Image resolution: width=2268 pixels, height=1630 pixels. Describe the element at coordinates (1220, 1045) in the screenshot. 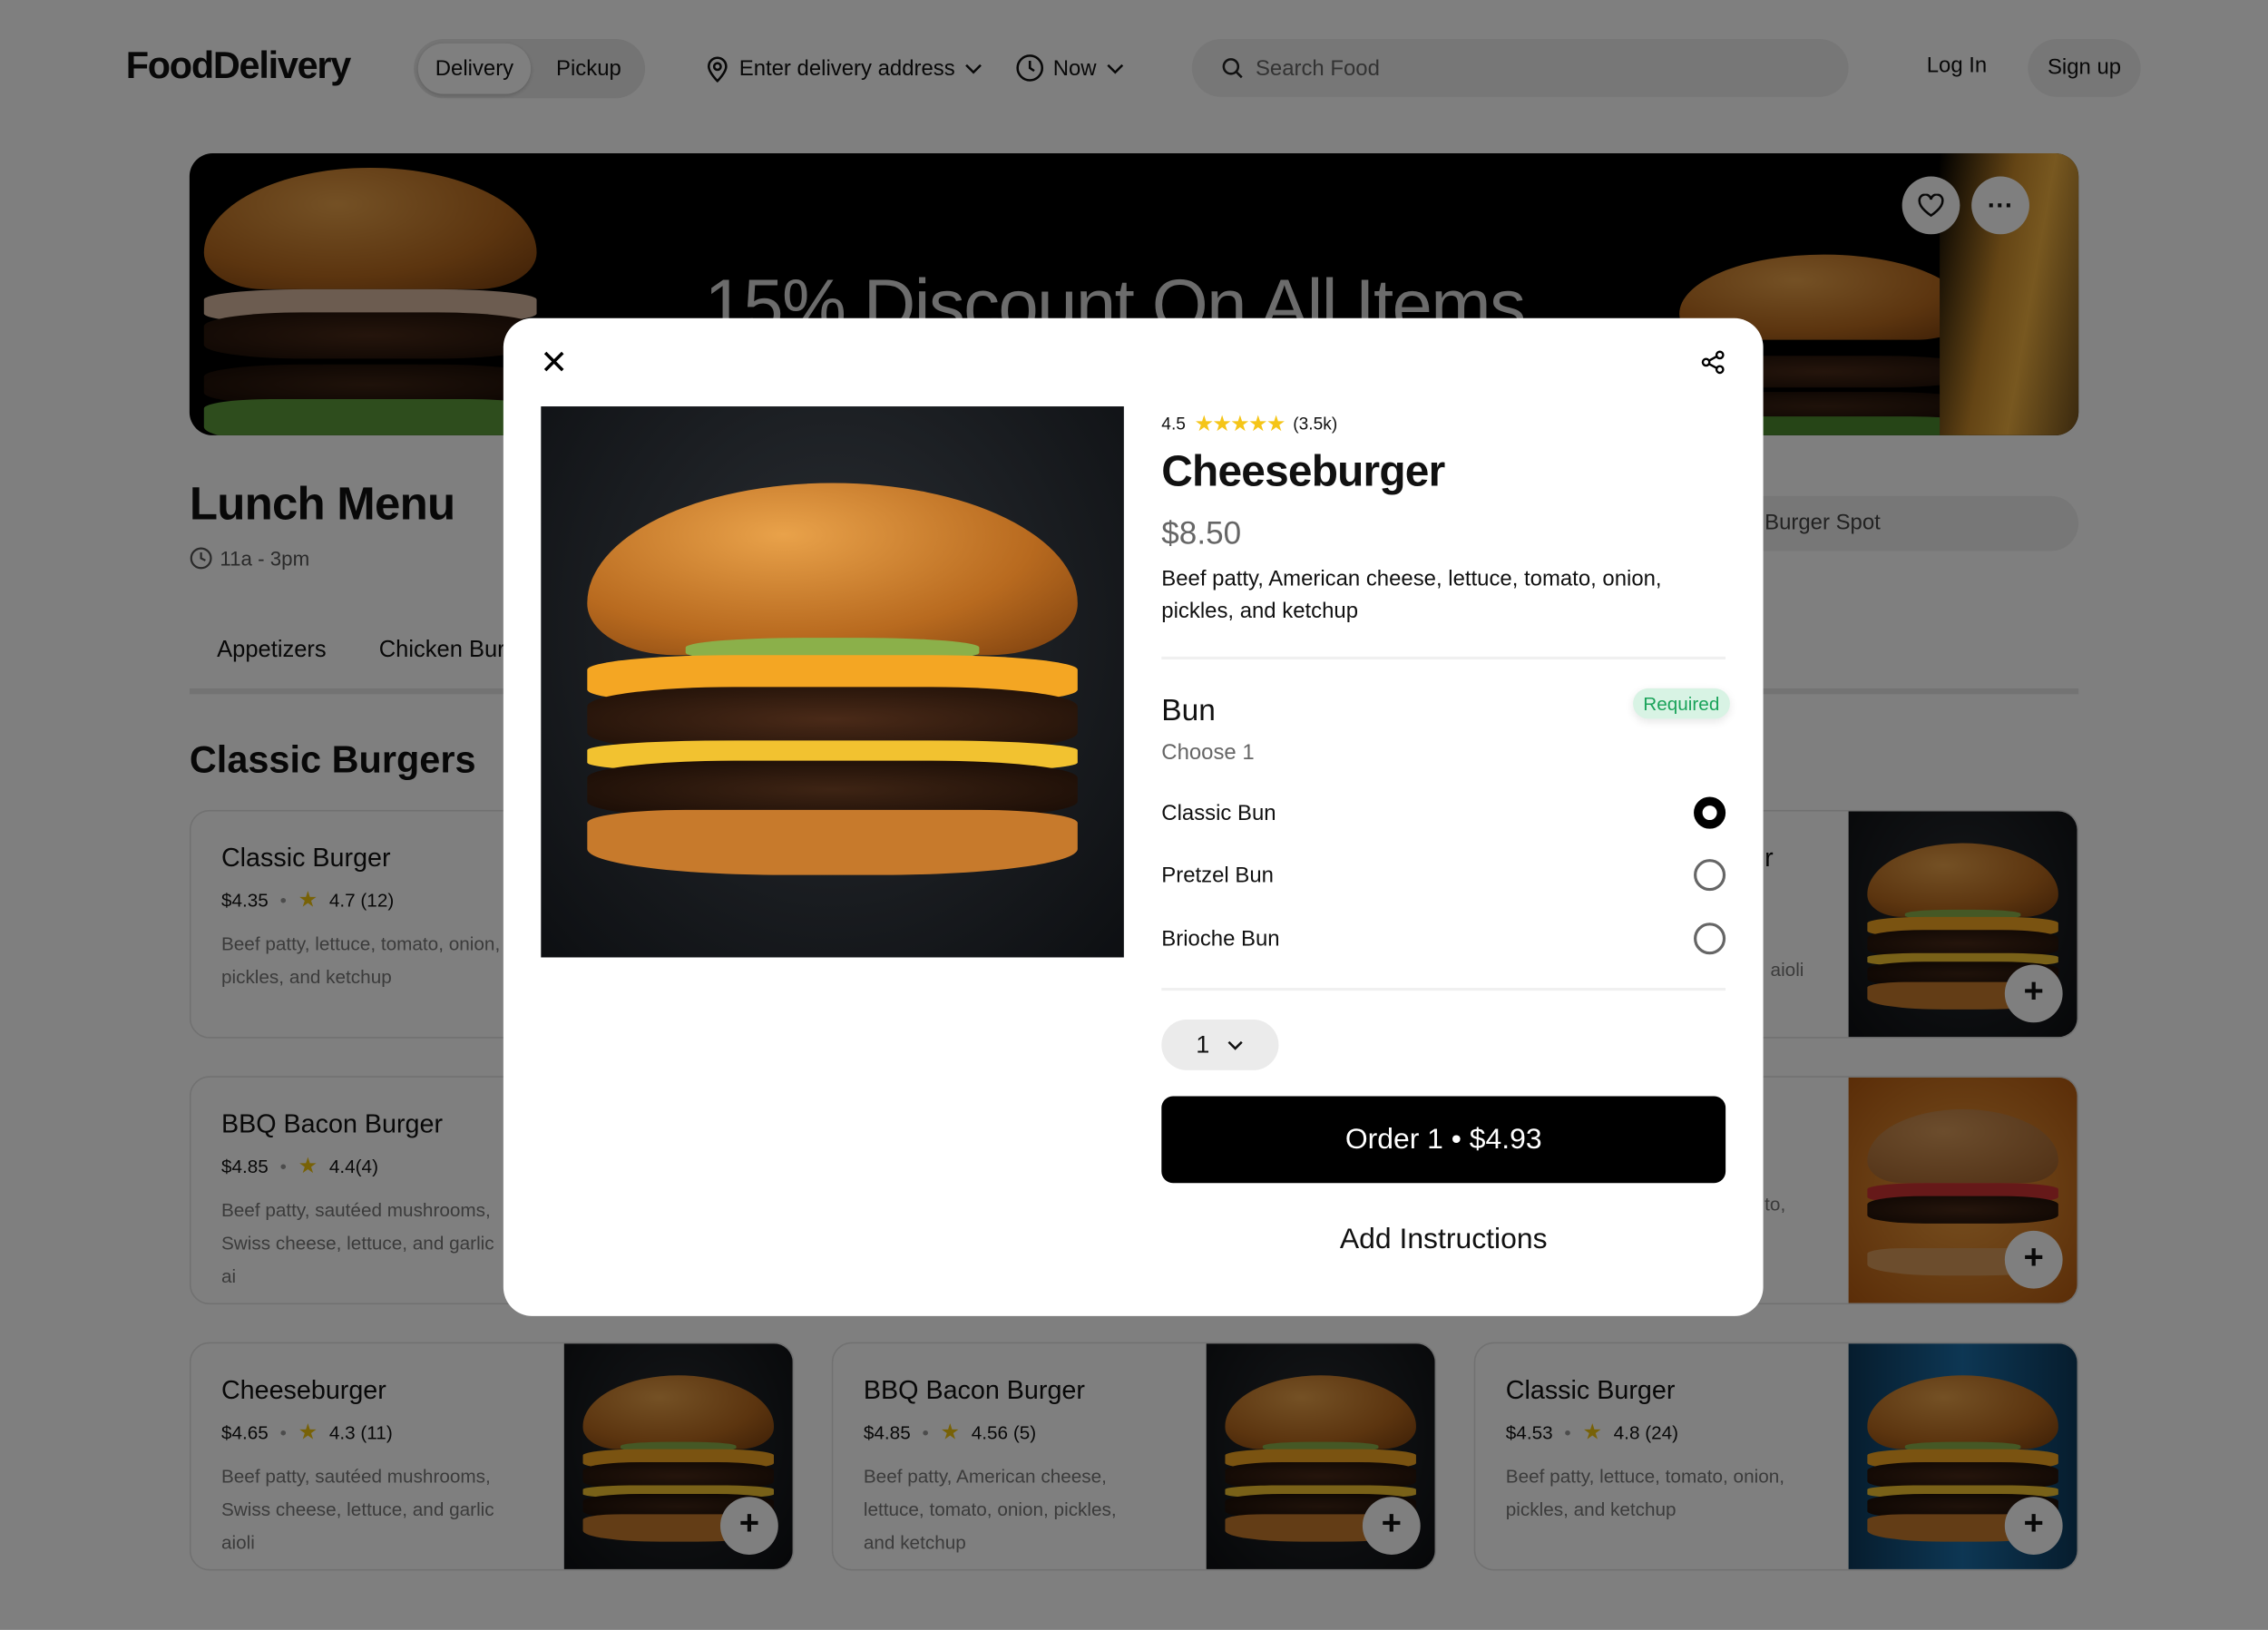

I see `quantity-select: 1` at that location.